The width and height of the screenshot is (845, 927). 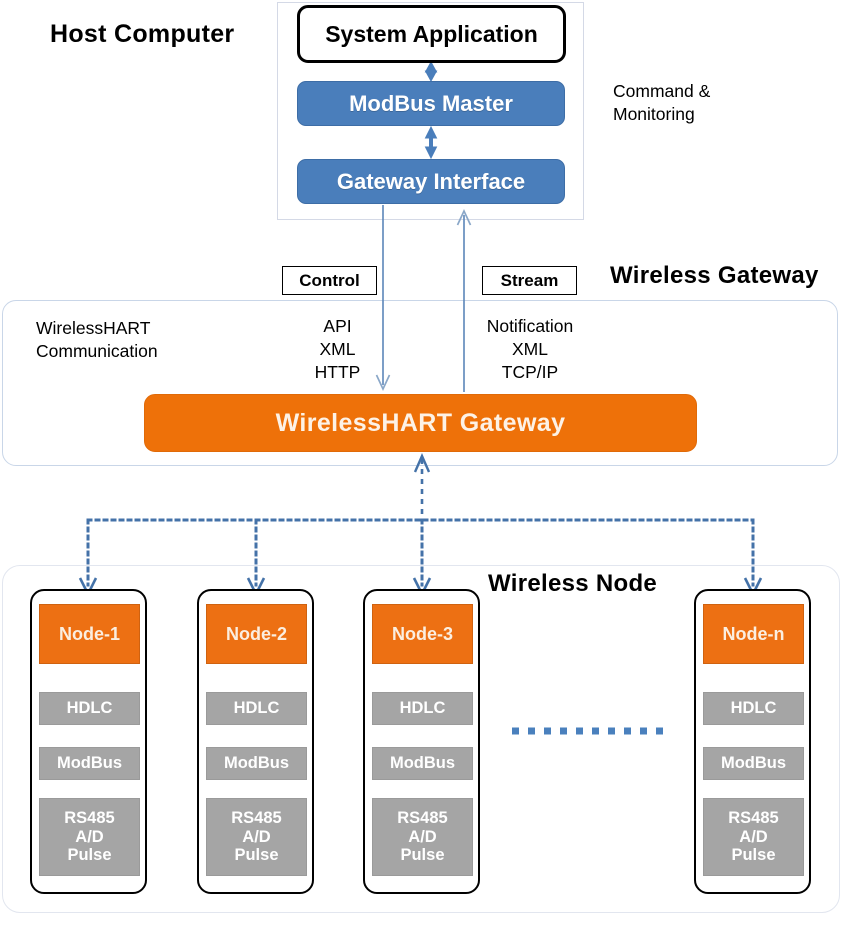 I want to click on gateway-interface-block: Gateway Interface, so click(x=431, y=181).